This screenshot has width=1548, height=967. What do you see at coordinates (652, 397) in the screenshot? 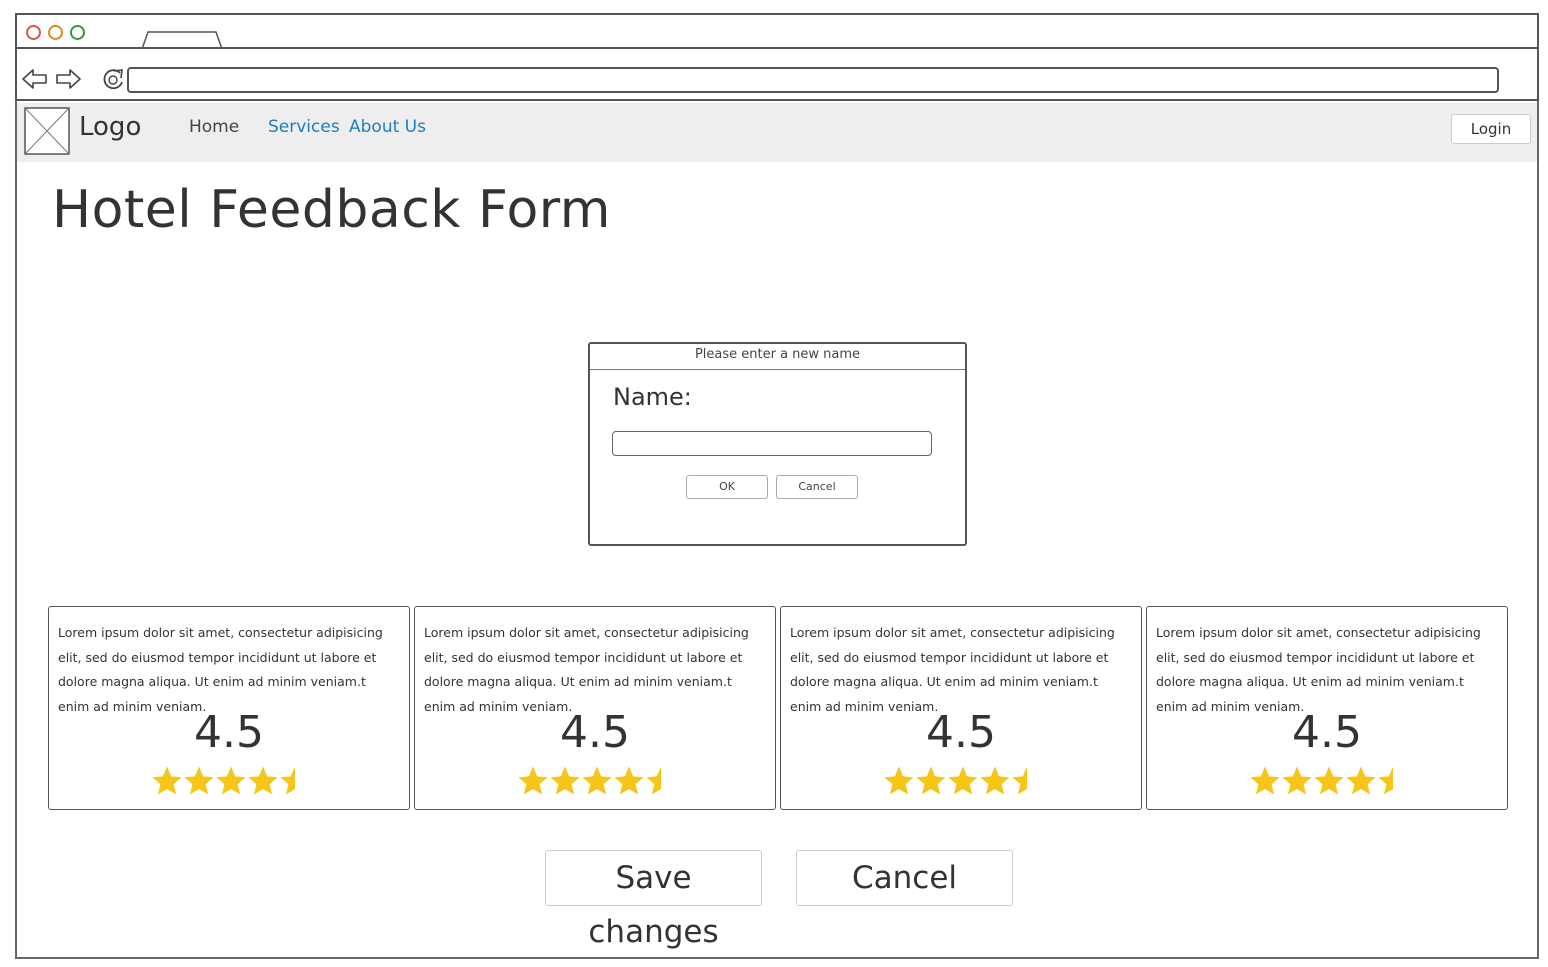
I see `name-label: Name:` at bounding box center [652, 397].